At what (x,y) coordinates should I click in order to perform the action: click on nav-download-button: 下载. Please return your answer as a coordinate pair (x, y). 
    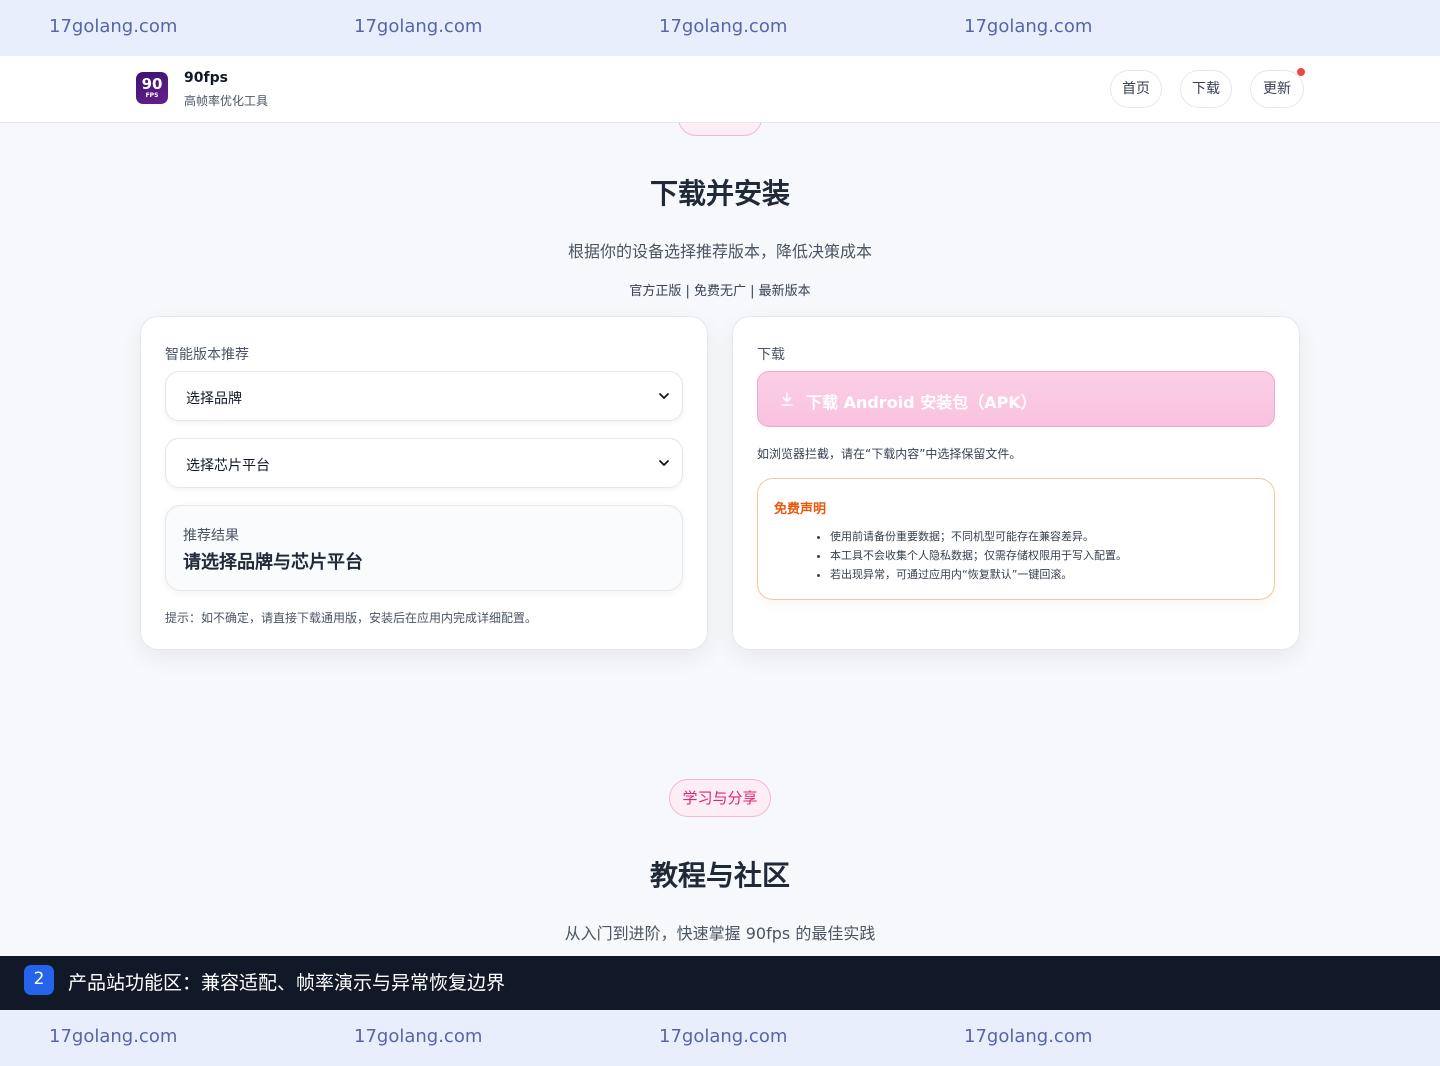
    Looking at the image, I should click on (1206, 89).